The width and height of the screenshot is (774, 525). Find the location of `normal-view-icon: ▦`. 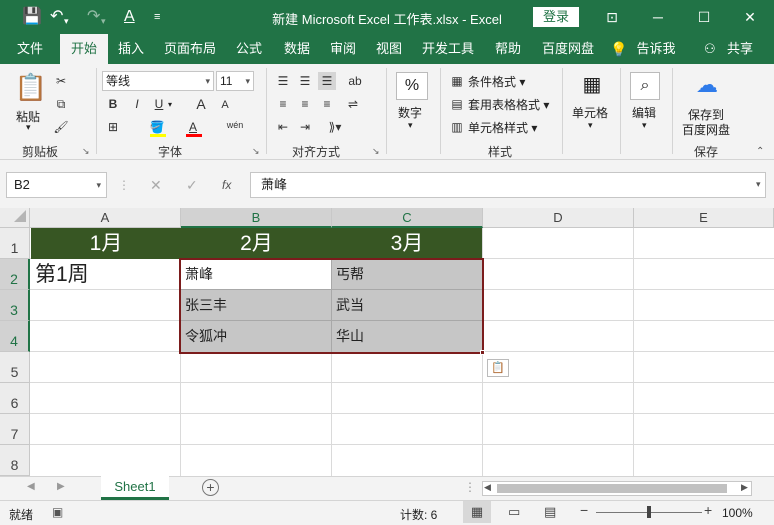

normal-view-icon: ▦ is located at coordinates (477, 512).